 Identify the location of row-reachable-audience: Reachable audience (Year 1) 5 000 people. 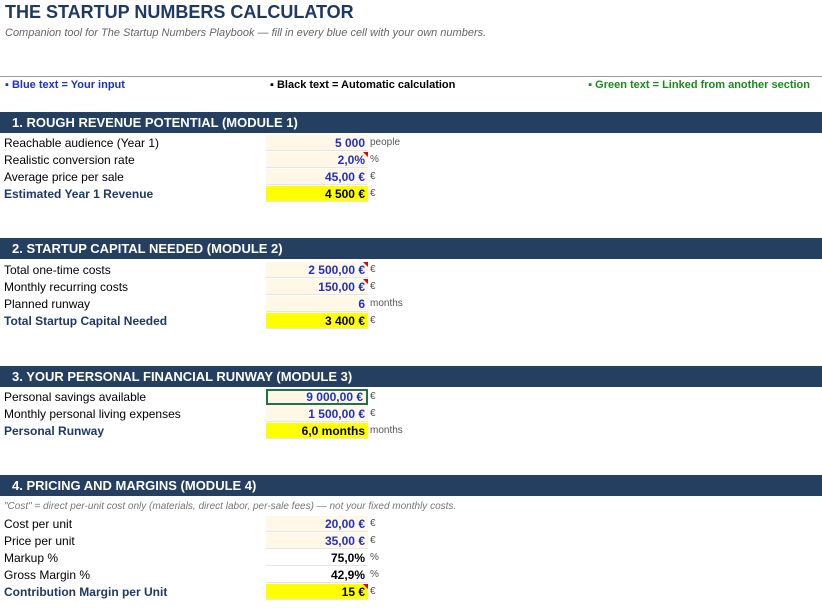
(411, 143).